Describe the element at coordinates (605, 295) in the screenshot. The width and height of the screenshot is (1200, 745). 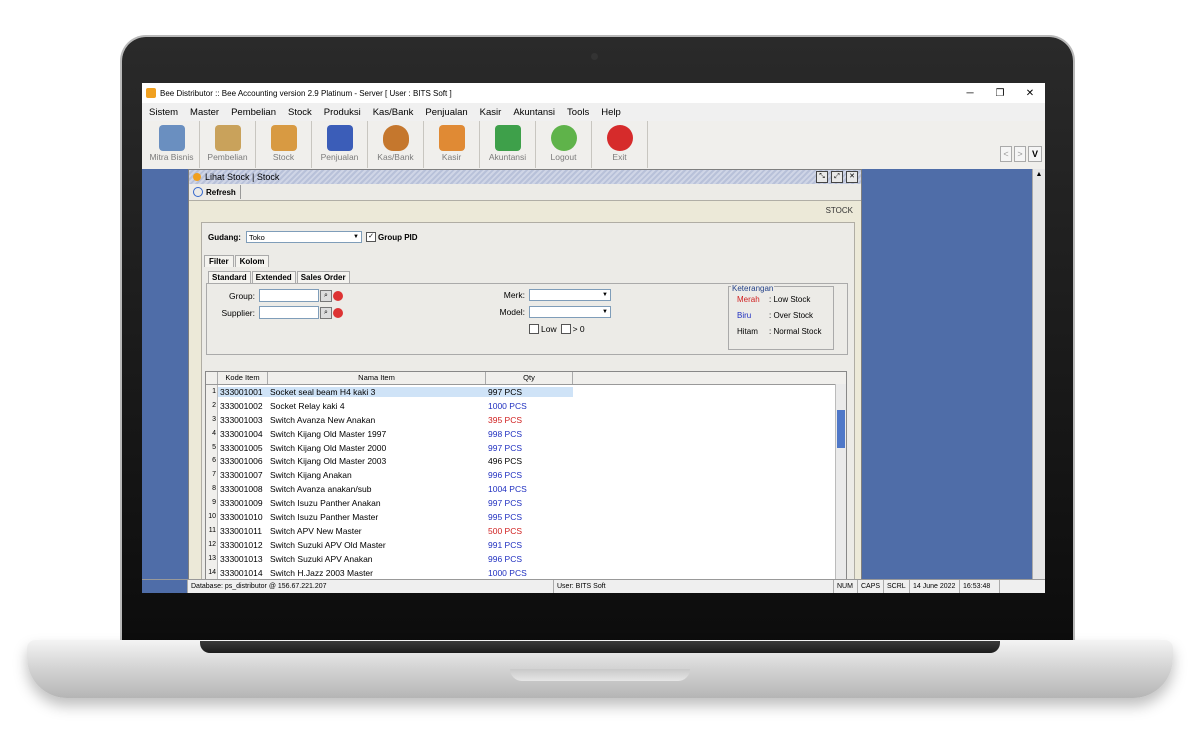
I see `chevron-down-icon: ▼` at that location.